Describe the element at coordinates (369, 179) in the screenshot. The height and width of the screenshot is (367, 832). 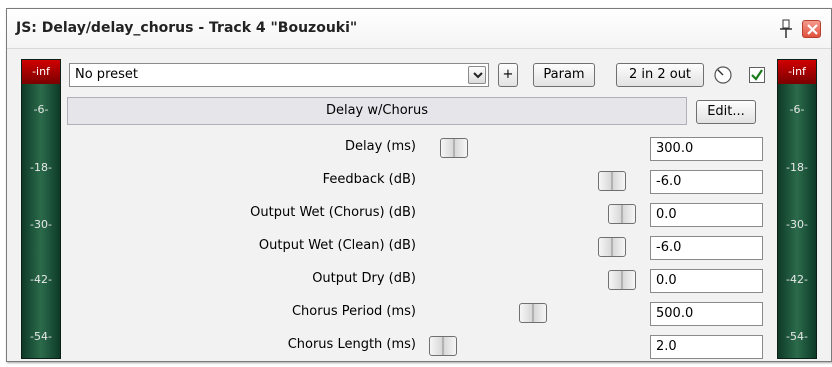
I see `param-label-feedback: Feedback (dB)` at that location.